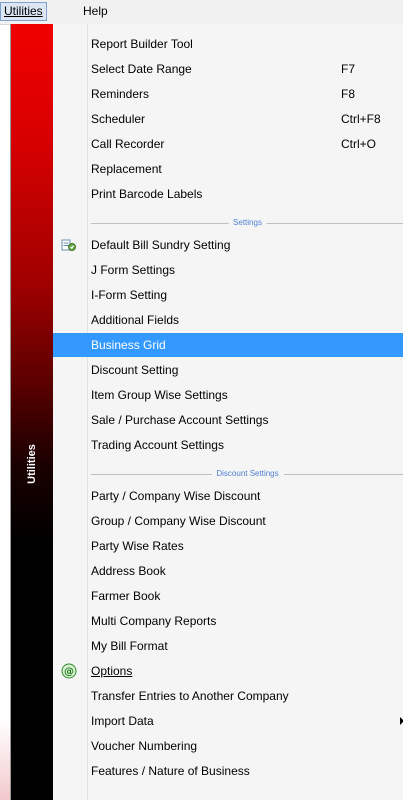 The image size is (403, 800). Describe the element at coordinates (126, 169) in the screenshot. I see `menu-item-label: Replacement` at that location.